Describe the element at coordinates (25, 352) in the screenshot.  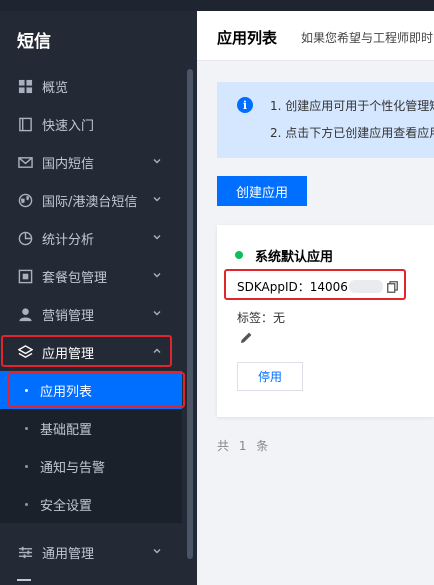
I see `layers-icon` at that location.